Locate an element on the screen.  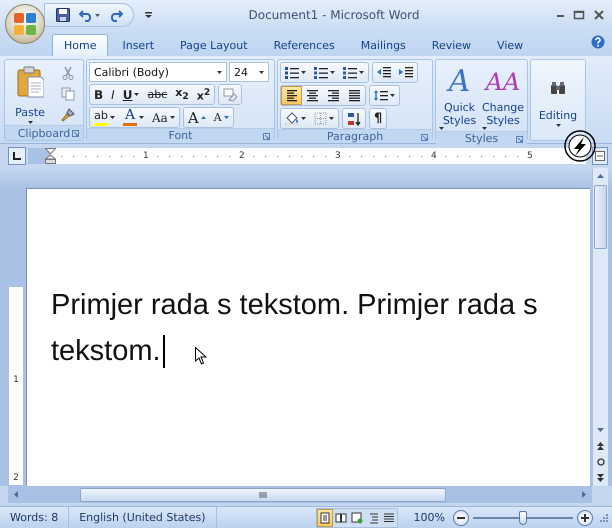
zoom-in-button is located at coordinates (585, 518).